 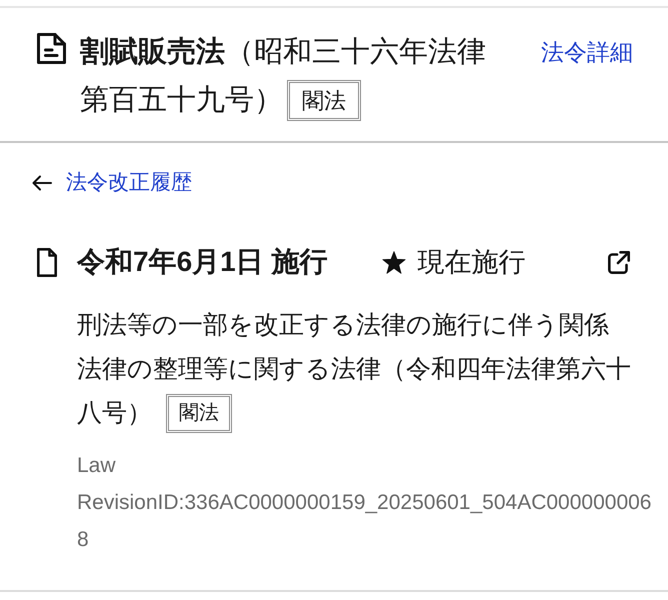 I want to click on arrow-left-icon, so click(x=42, y=183).